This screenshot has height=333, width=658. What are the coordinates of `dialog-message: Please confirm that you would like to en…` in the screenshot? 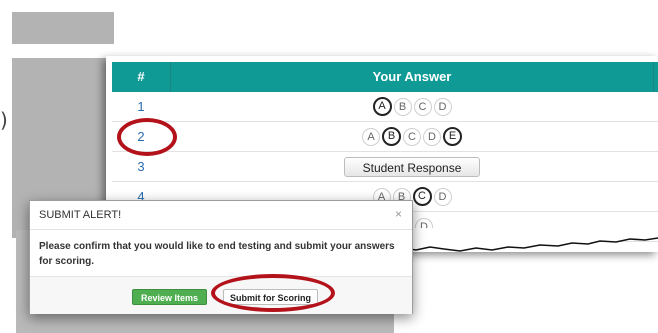 It's located at (217, 254).